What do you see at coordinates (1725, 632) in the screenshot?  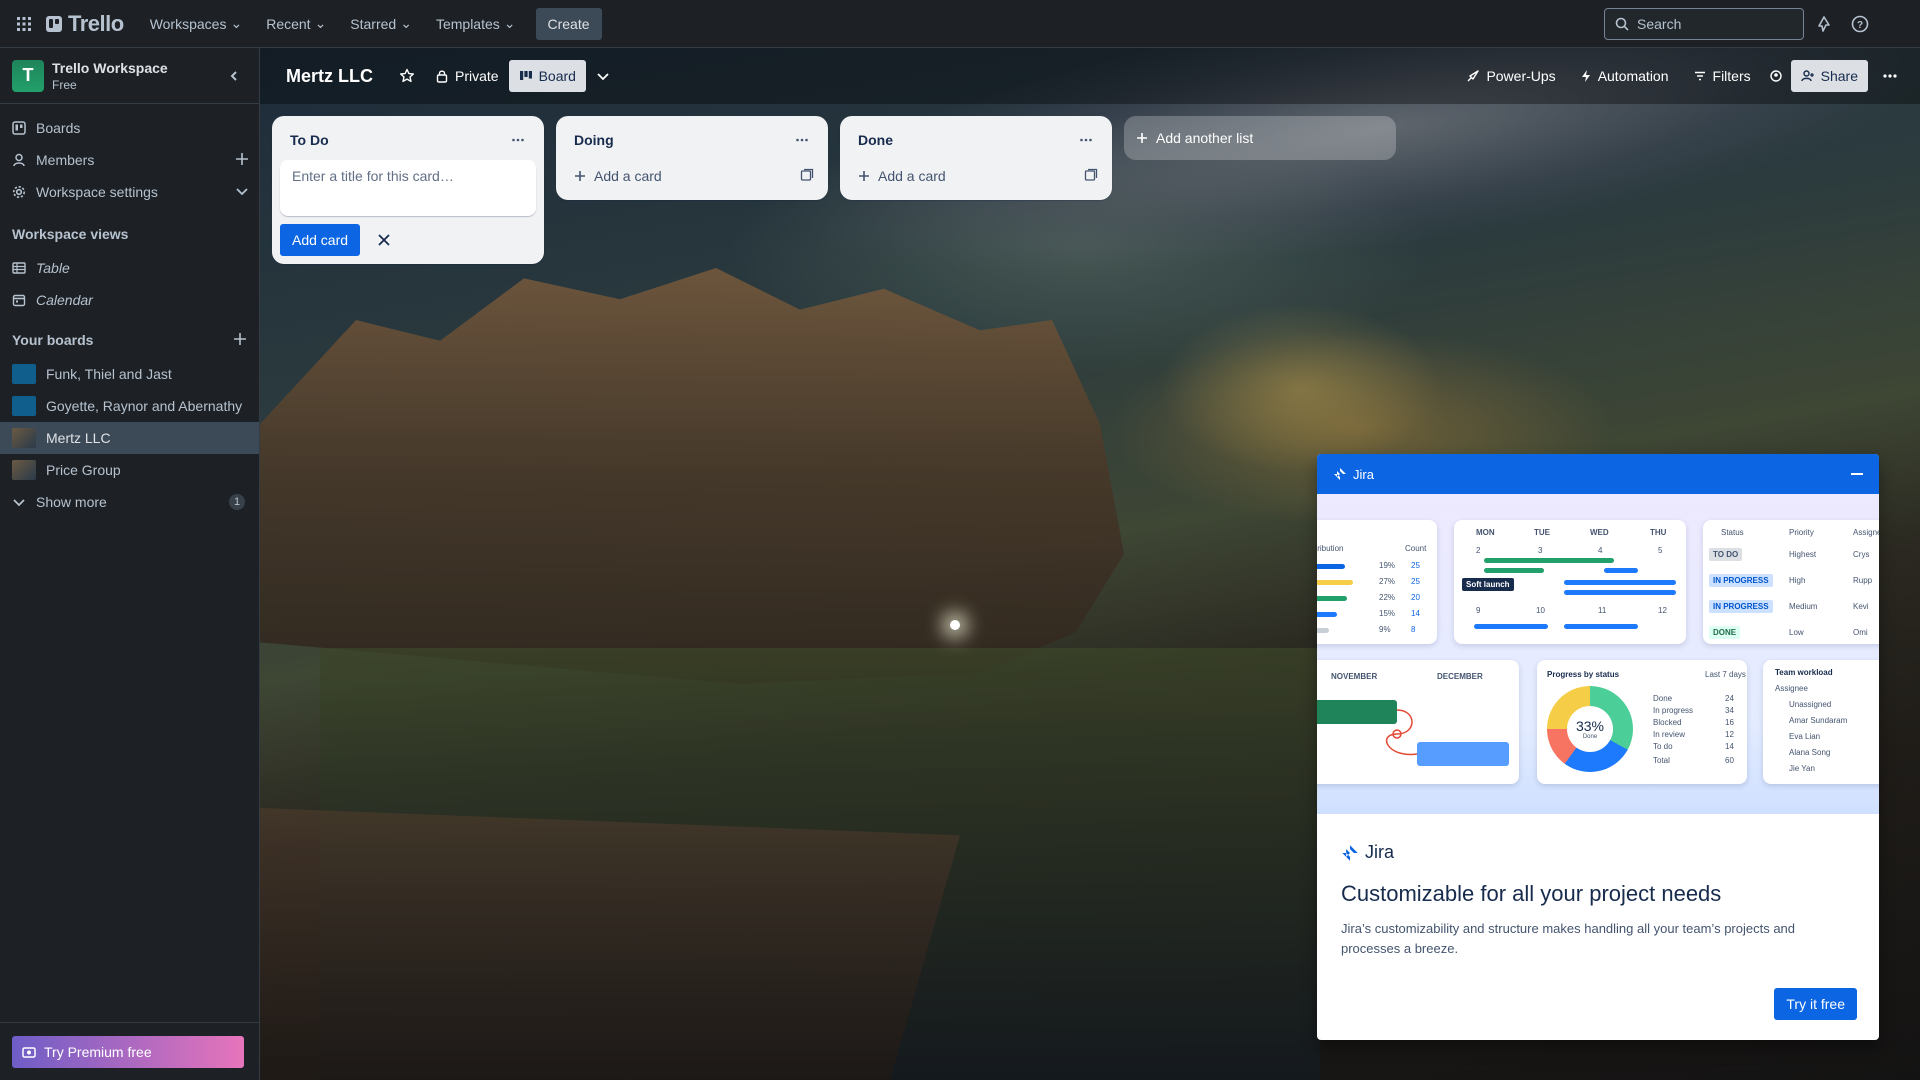 I see `art-status-tag: DONE` at bounding box center [1725, 632].